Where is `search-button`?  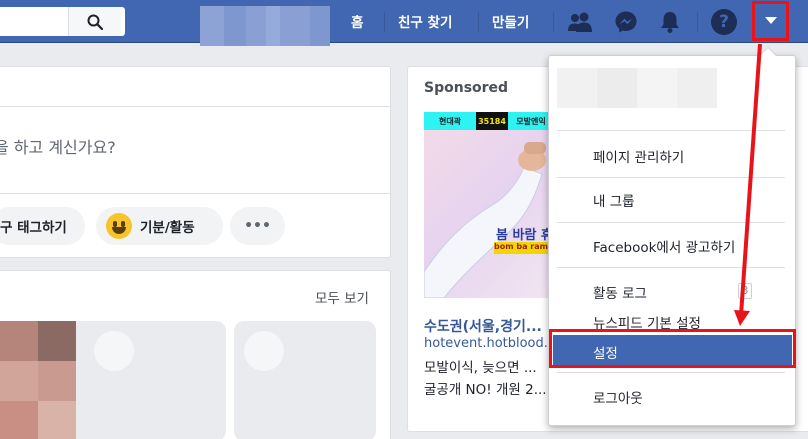
search-button is located at coordinates (94, 21).